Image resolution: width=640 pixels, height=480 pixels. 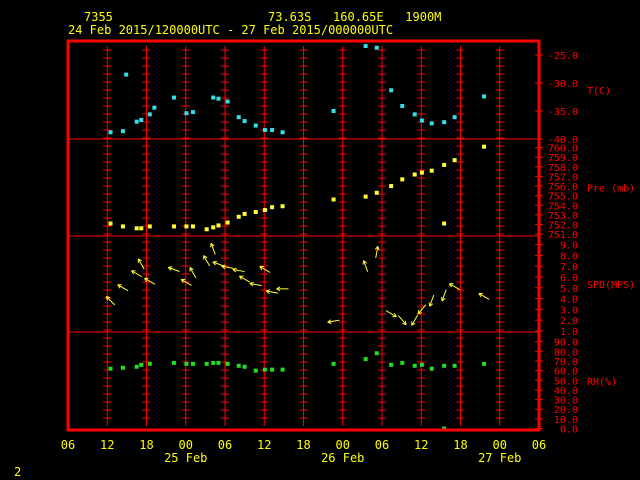 What do you see at coordinates (569, 246) in the screenshot?
I see `y-tick-label: 9.0` at bounding box center [569, 246].